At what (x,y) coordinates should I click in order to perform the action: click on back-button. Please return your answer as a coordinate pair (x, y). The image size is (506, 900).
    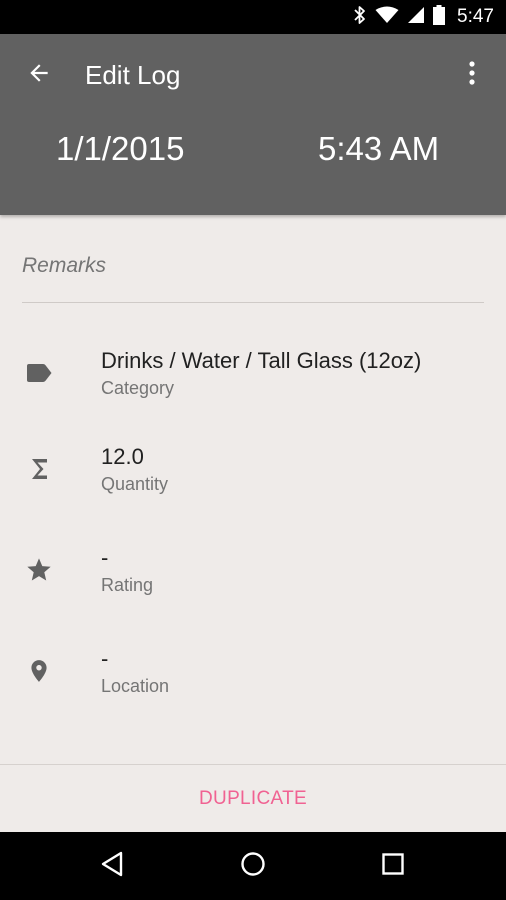
    Looking at the image, I should click on (39, 75).